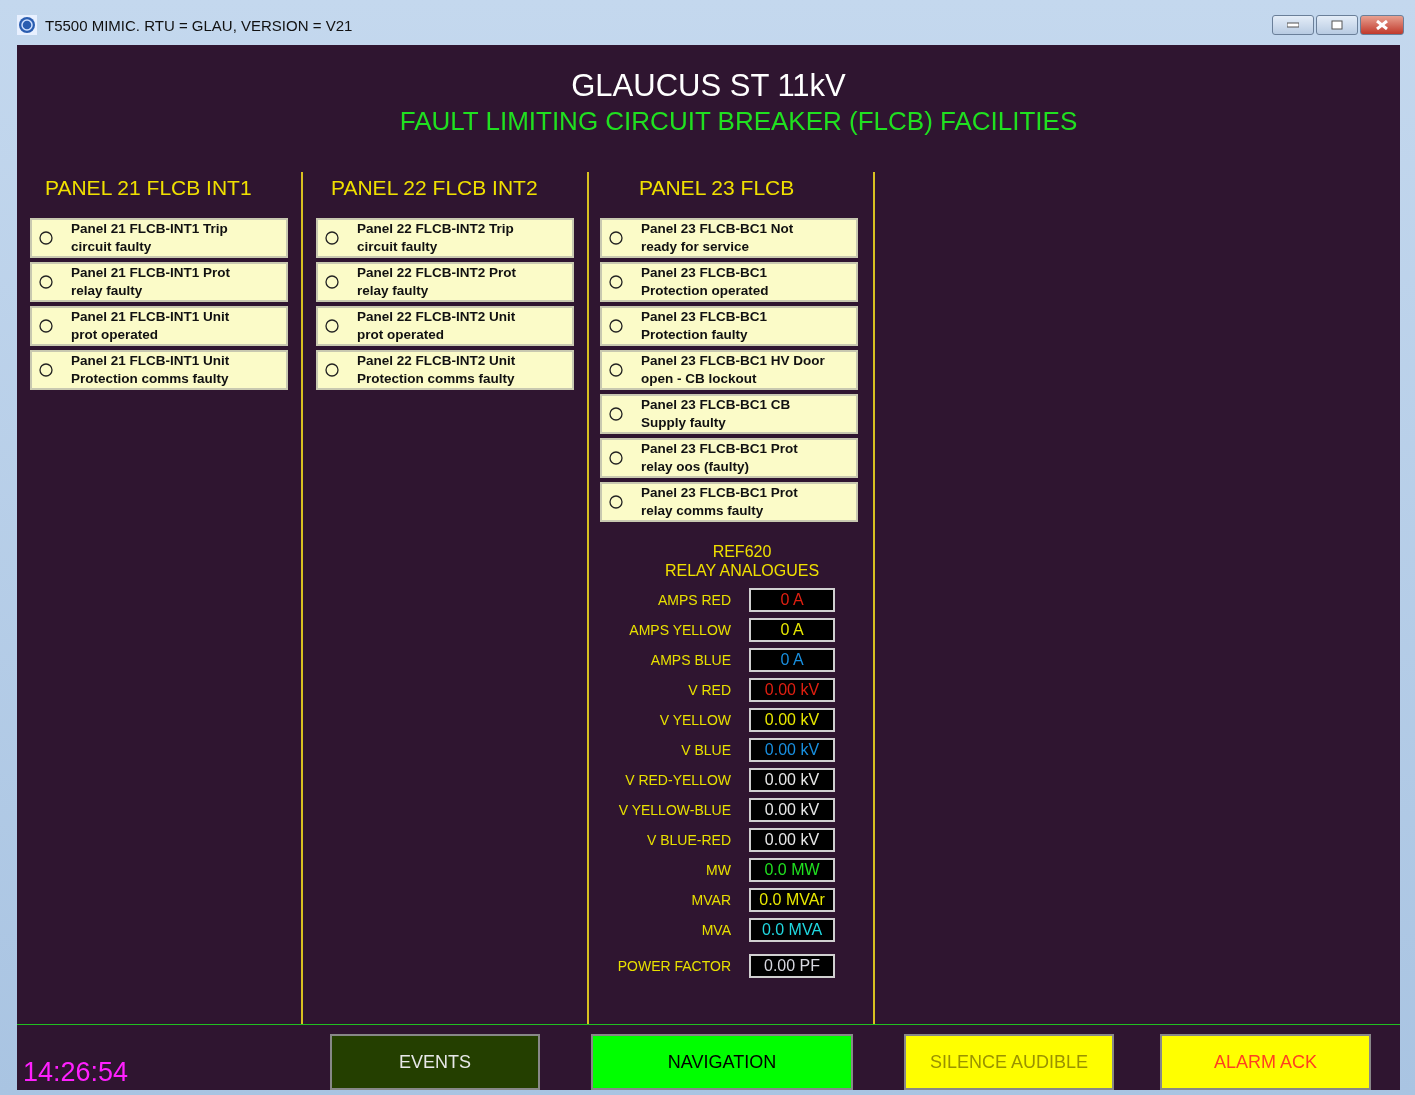 The width and height of the screenshot is (1415, 1095). I want to click on window-title: T5500 MIMIC. RTU = GLAU, VERSION = V21, so click(199, 25).